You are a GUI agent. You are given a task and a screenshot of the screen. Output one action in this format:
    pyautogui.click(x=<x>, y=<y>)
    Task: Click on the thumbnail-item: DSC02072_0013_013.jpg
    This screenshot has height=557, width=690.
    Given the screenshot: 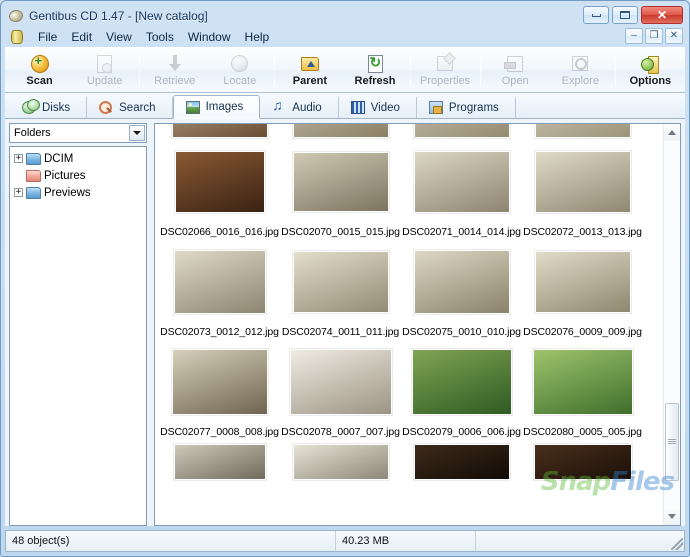 What is the action you would take?
    pyautogui.click(x=582, y=191)
    